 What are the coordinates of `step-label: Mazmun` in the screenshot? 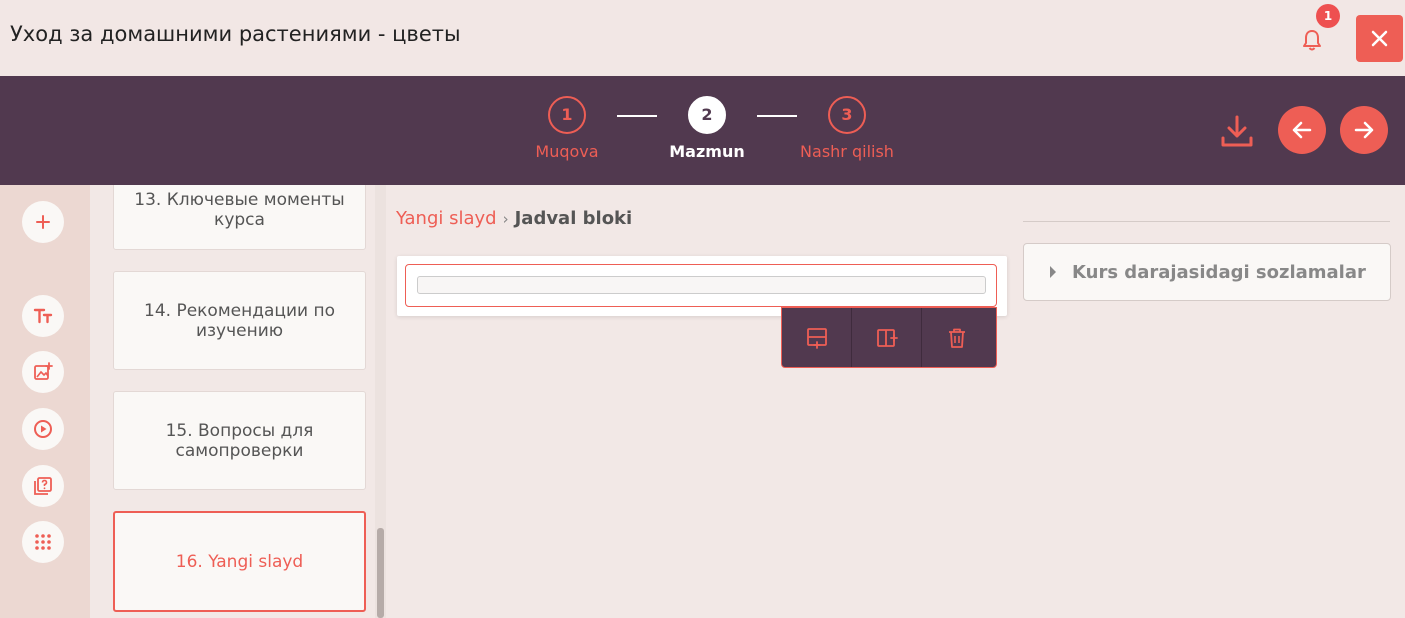 It's located at (707, 151).